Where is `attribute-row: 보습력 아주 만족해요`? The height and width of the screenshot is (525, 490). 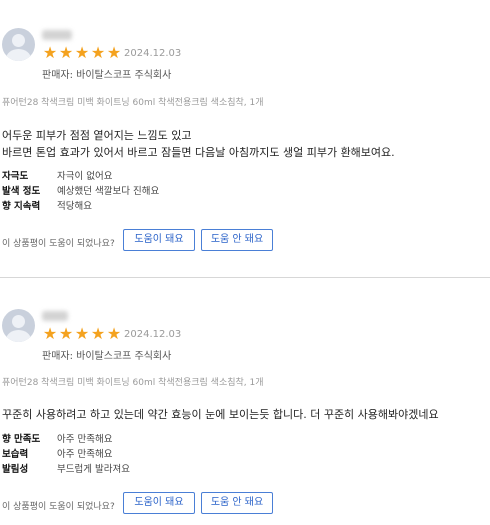 attribute-row: 보습력 아주 만족해요 is located at coordinates (66, 454).